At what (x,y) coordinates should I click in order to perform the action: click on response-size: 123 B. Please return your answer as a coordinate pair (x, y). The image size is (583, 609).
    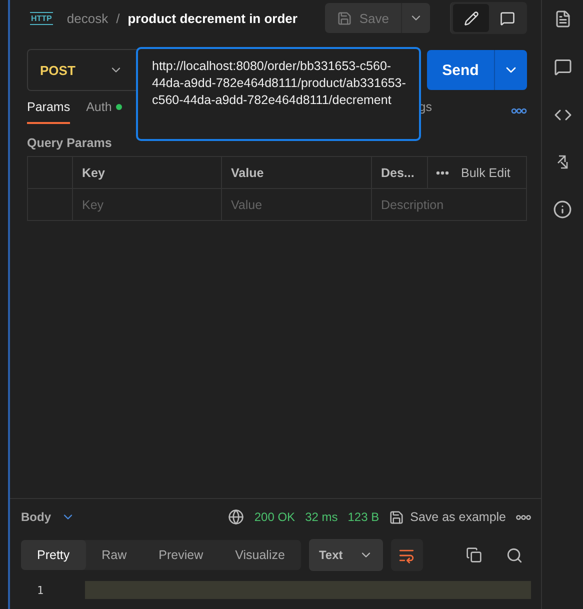
    Looking at the image, I should click on (364, 517).